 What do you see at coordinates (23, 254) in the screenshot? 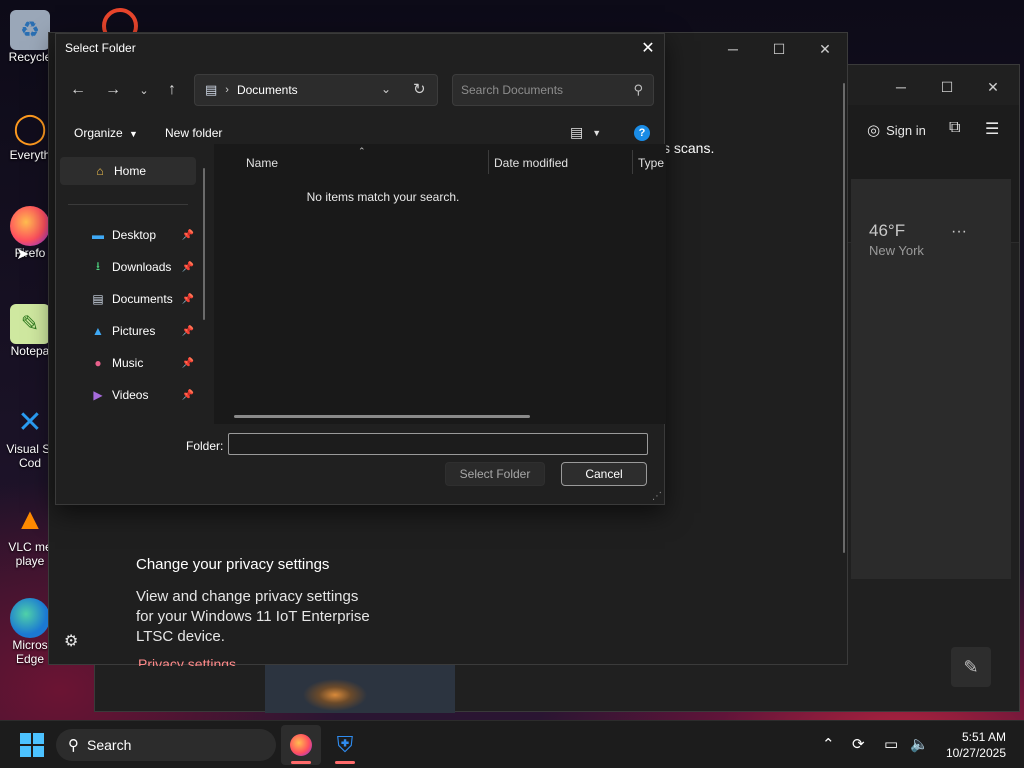
I see `mouse-cursor-icon: ➤` at bounding box center [23, 254].